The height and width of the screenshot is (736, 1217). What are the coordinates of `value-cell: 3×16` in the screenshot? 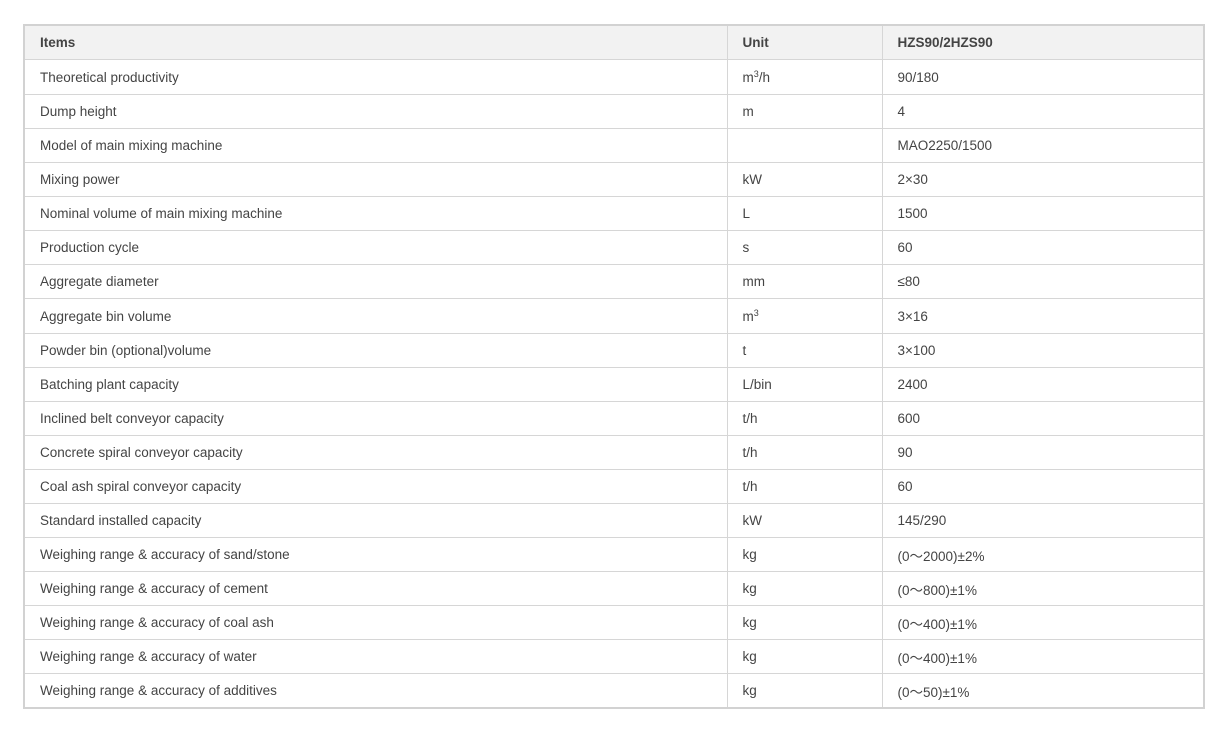 It's located at (1043, 316).